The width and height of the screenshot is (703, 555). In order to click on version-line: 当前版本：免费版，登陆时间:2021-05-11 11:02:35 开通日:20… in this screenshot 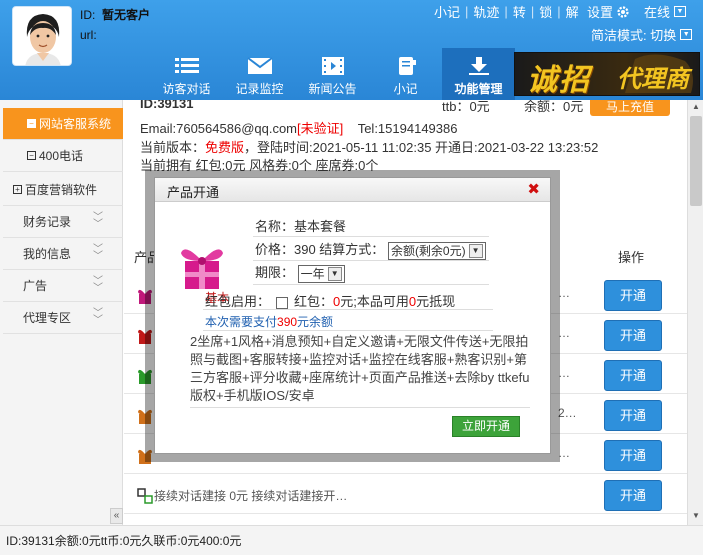, I will do `click(369, 147)`.